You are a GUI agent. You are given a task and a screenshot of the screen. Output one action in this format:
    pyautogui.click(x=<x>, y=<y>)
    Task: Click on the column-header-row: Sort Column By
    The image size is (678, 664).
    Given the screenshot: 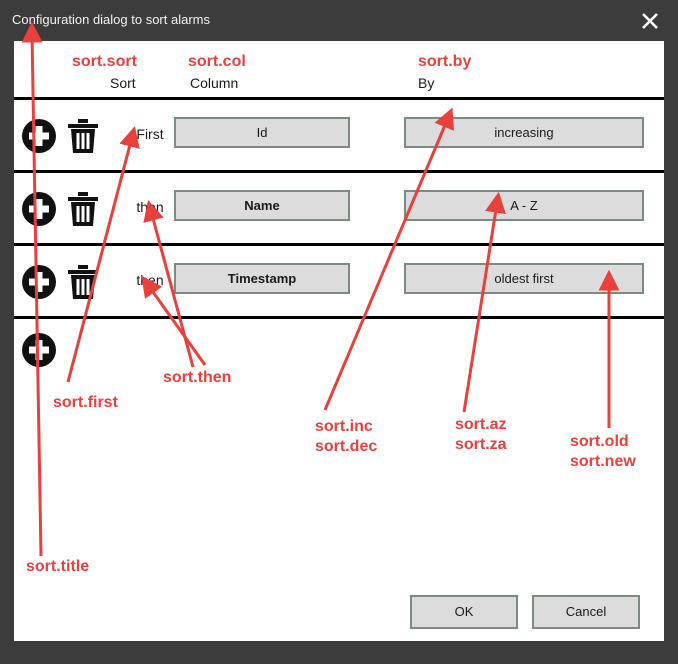 What is the action you would take?
    pyautogui.click(x=339, y=70)
    